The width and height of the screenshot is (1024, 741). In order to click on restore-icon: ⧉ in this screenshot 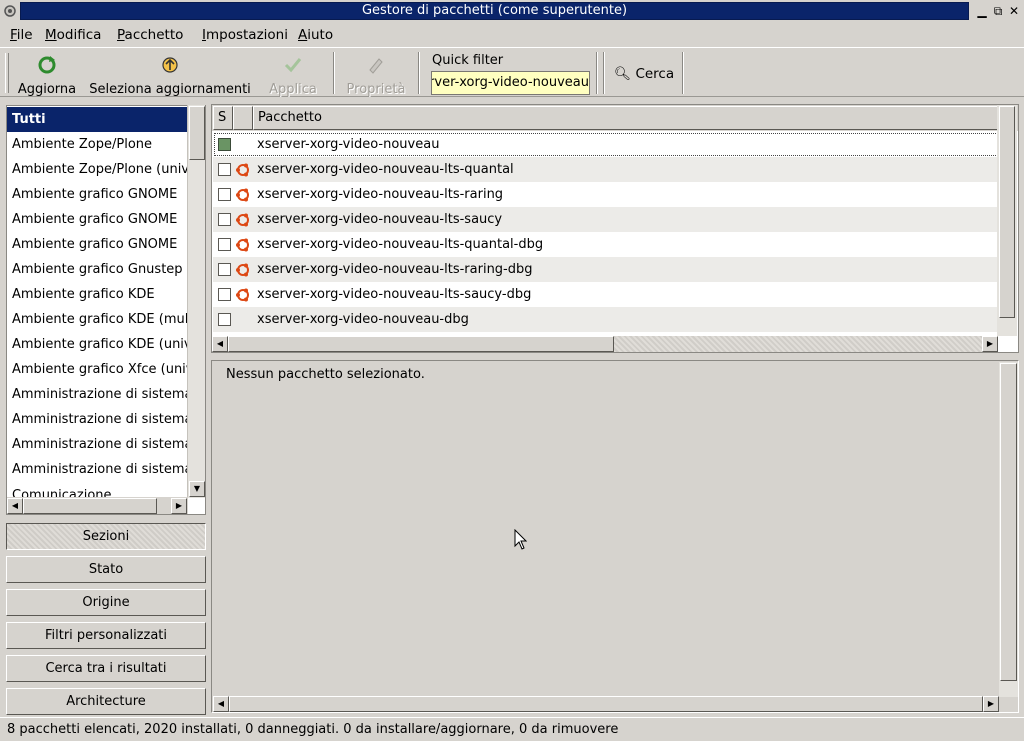, I will do `click(998, 11)`.